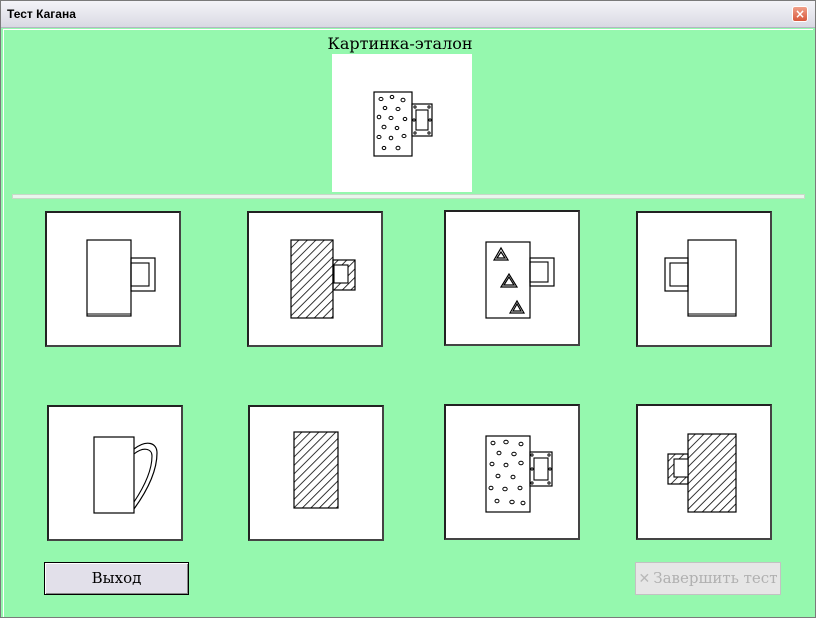  What do you see at coordinates (116, 578) in the screenshot?
I see `exit-button: Выход` at bounding box center [116, 578].